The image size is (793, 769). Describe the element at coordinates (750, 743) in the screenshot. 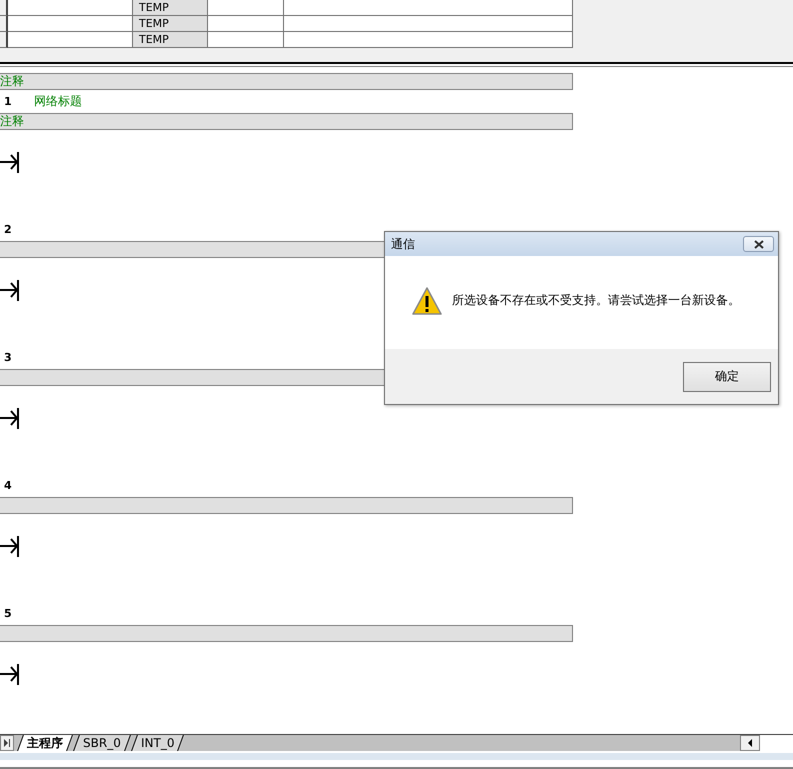

I see `scroll-left-icon` at that location.